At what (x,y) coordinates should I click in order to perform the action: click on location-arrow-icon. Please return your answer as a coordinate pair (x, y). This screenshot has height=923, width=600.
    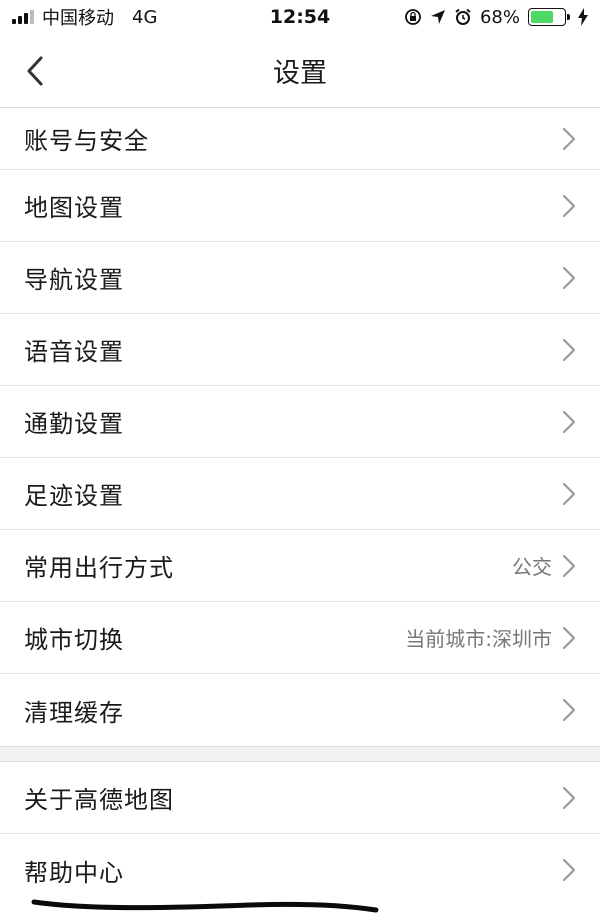
    Looking at the image, I should click on (437, 17).